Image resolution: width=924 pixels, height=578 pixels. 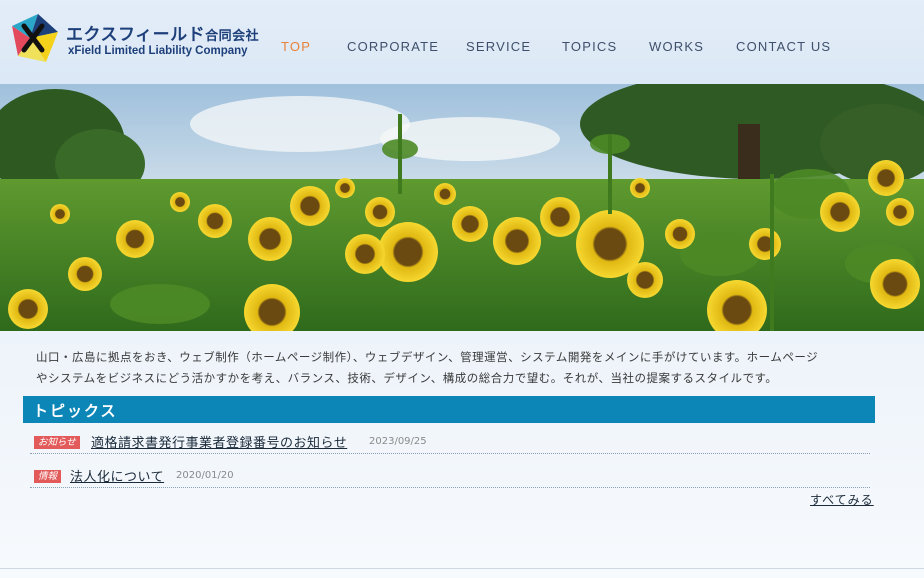 I want to click on topics-heading-bar: トピックス, so click(x=449, y=409).